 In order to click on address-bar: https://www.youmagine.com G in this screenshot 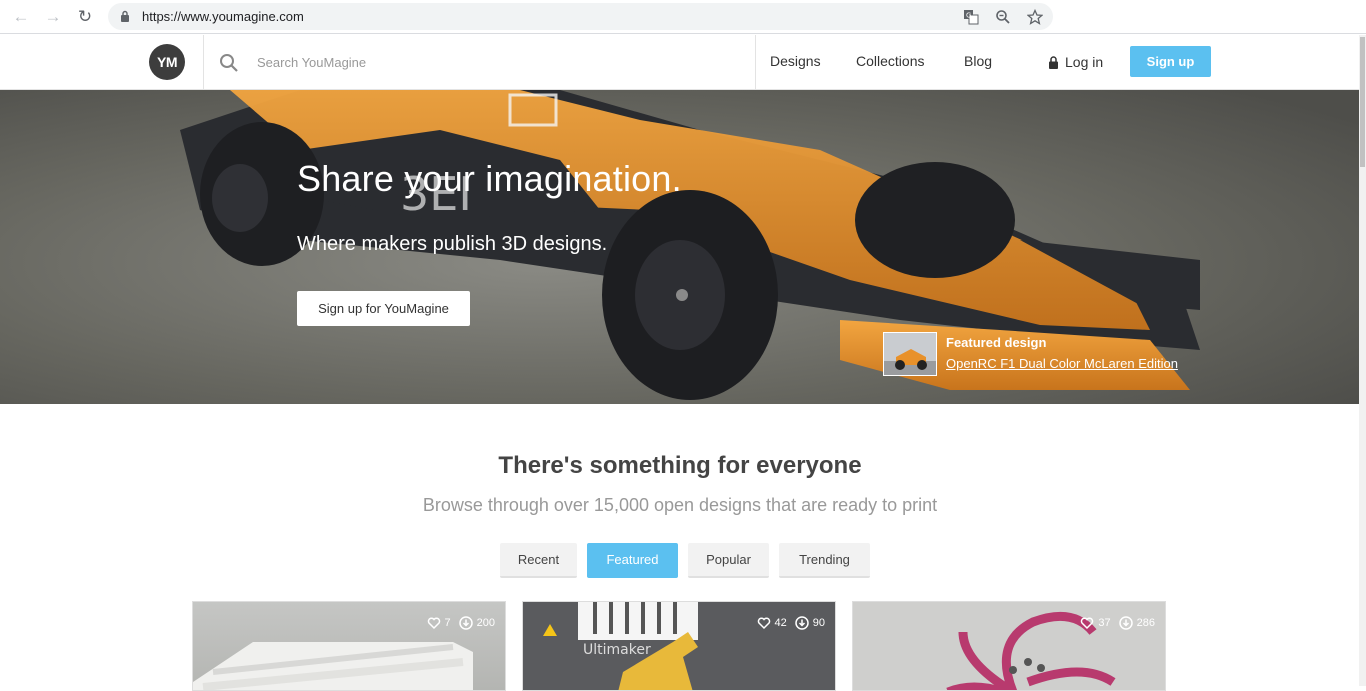, I will do `click(580, 16)`.